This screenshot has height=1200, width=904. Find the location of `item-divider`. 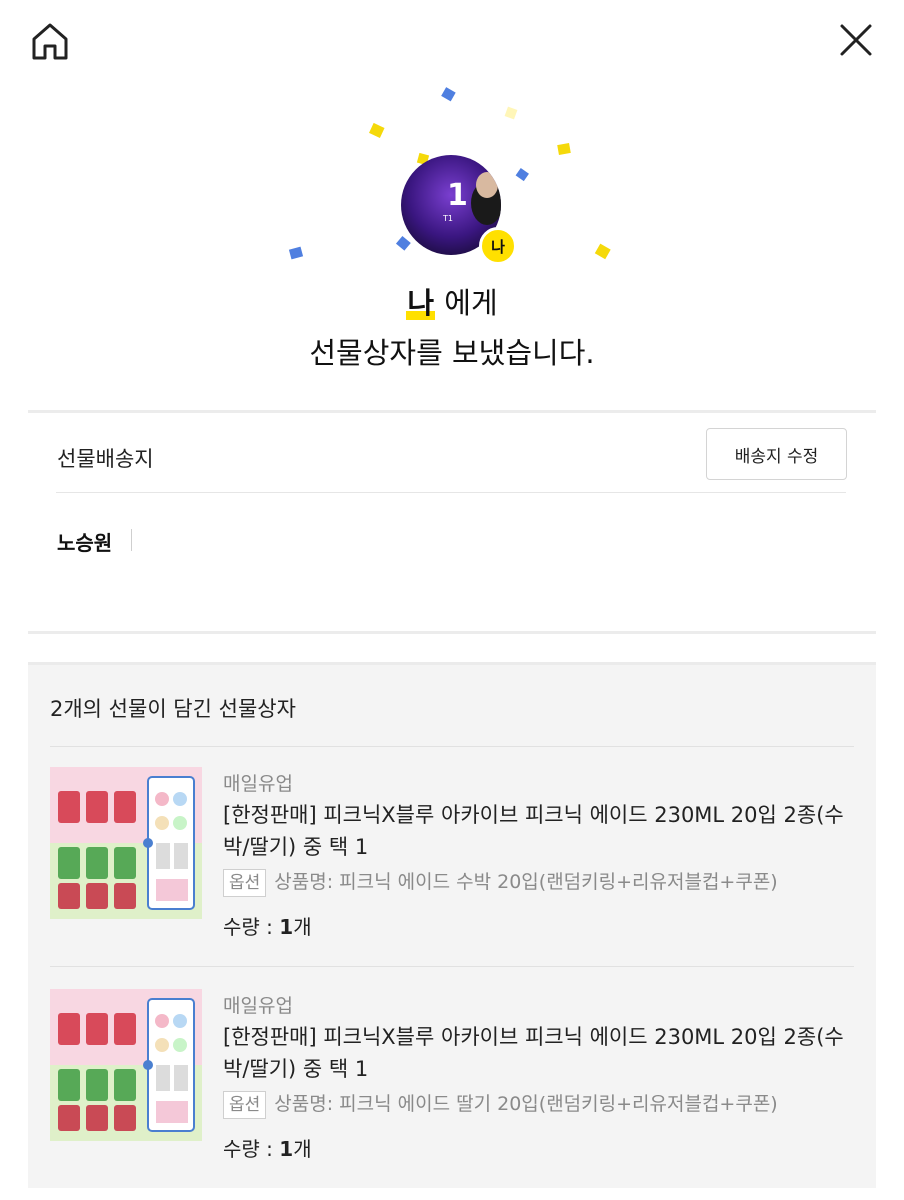

item-divider is located at coordinates (452, 966).